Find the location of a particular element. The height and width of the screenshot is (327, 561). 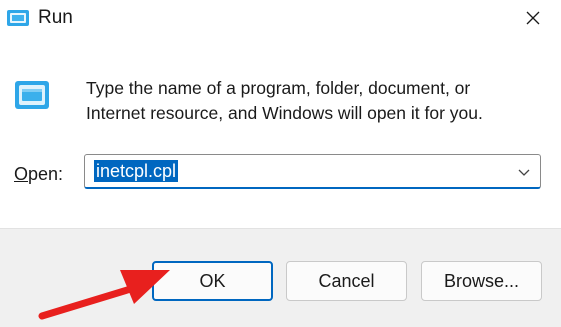

open-combobox: inetcpl.cpl is located at coordinates (312, 171).